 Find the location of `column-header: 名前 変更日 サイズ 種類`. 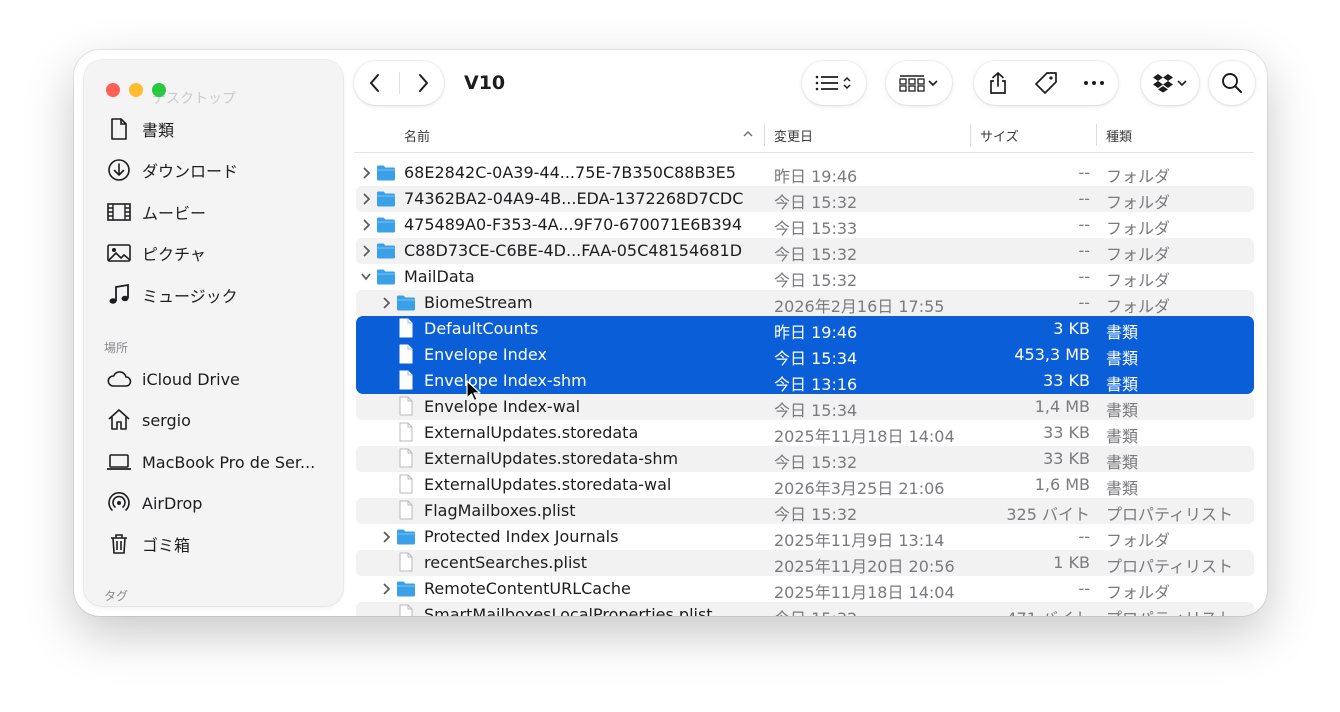

column-header: 名前 変更日 サイズ 種類 is located at coordinates (804, 136).